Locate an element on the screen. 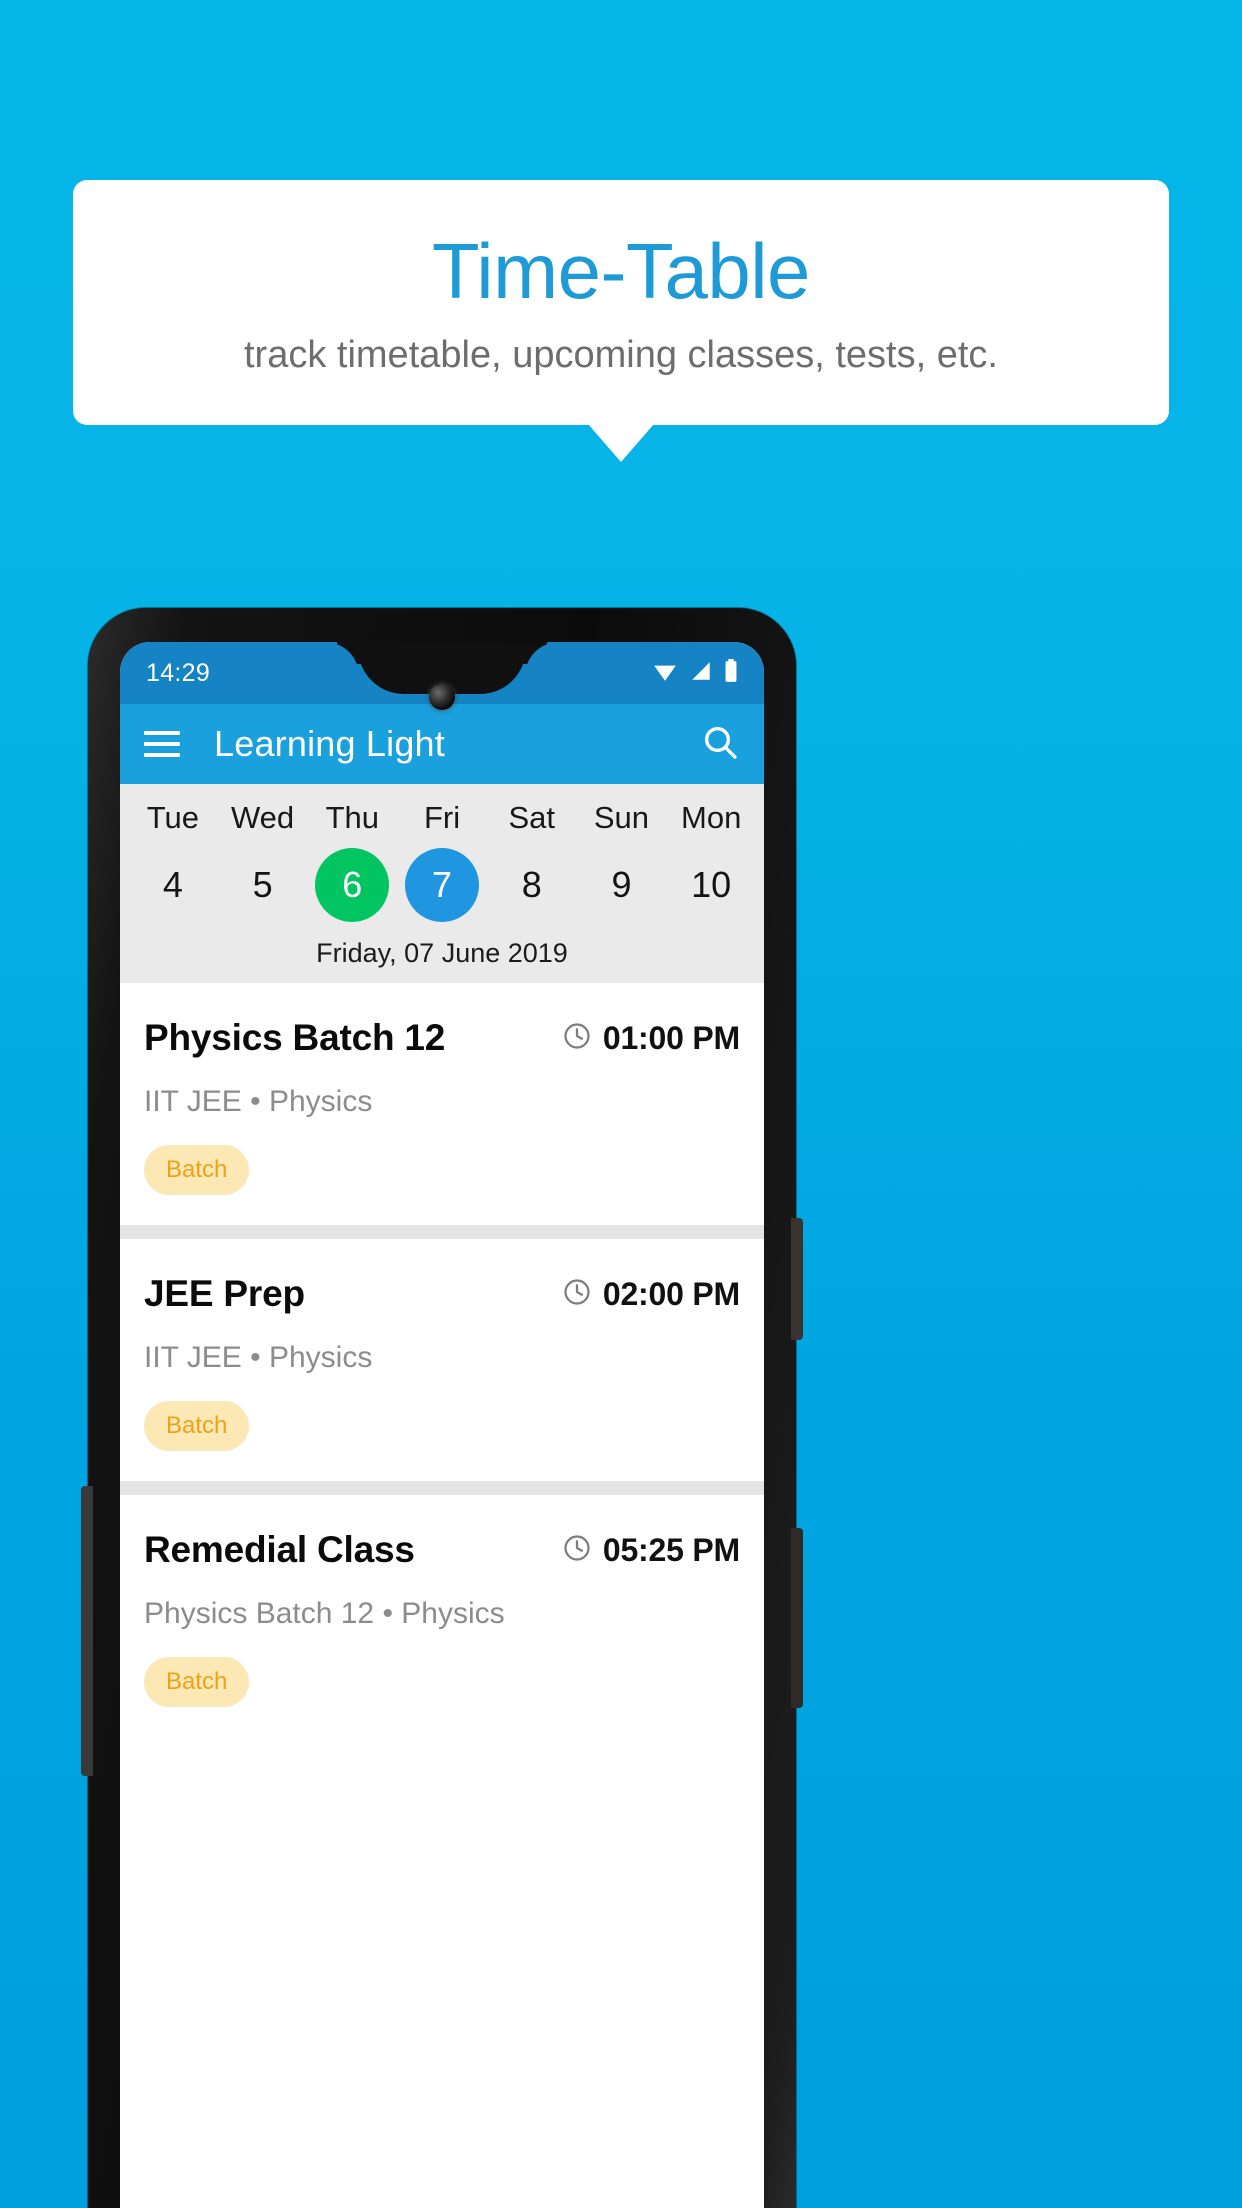  day-name-label: Thu is located at coordinates (352, 817).